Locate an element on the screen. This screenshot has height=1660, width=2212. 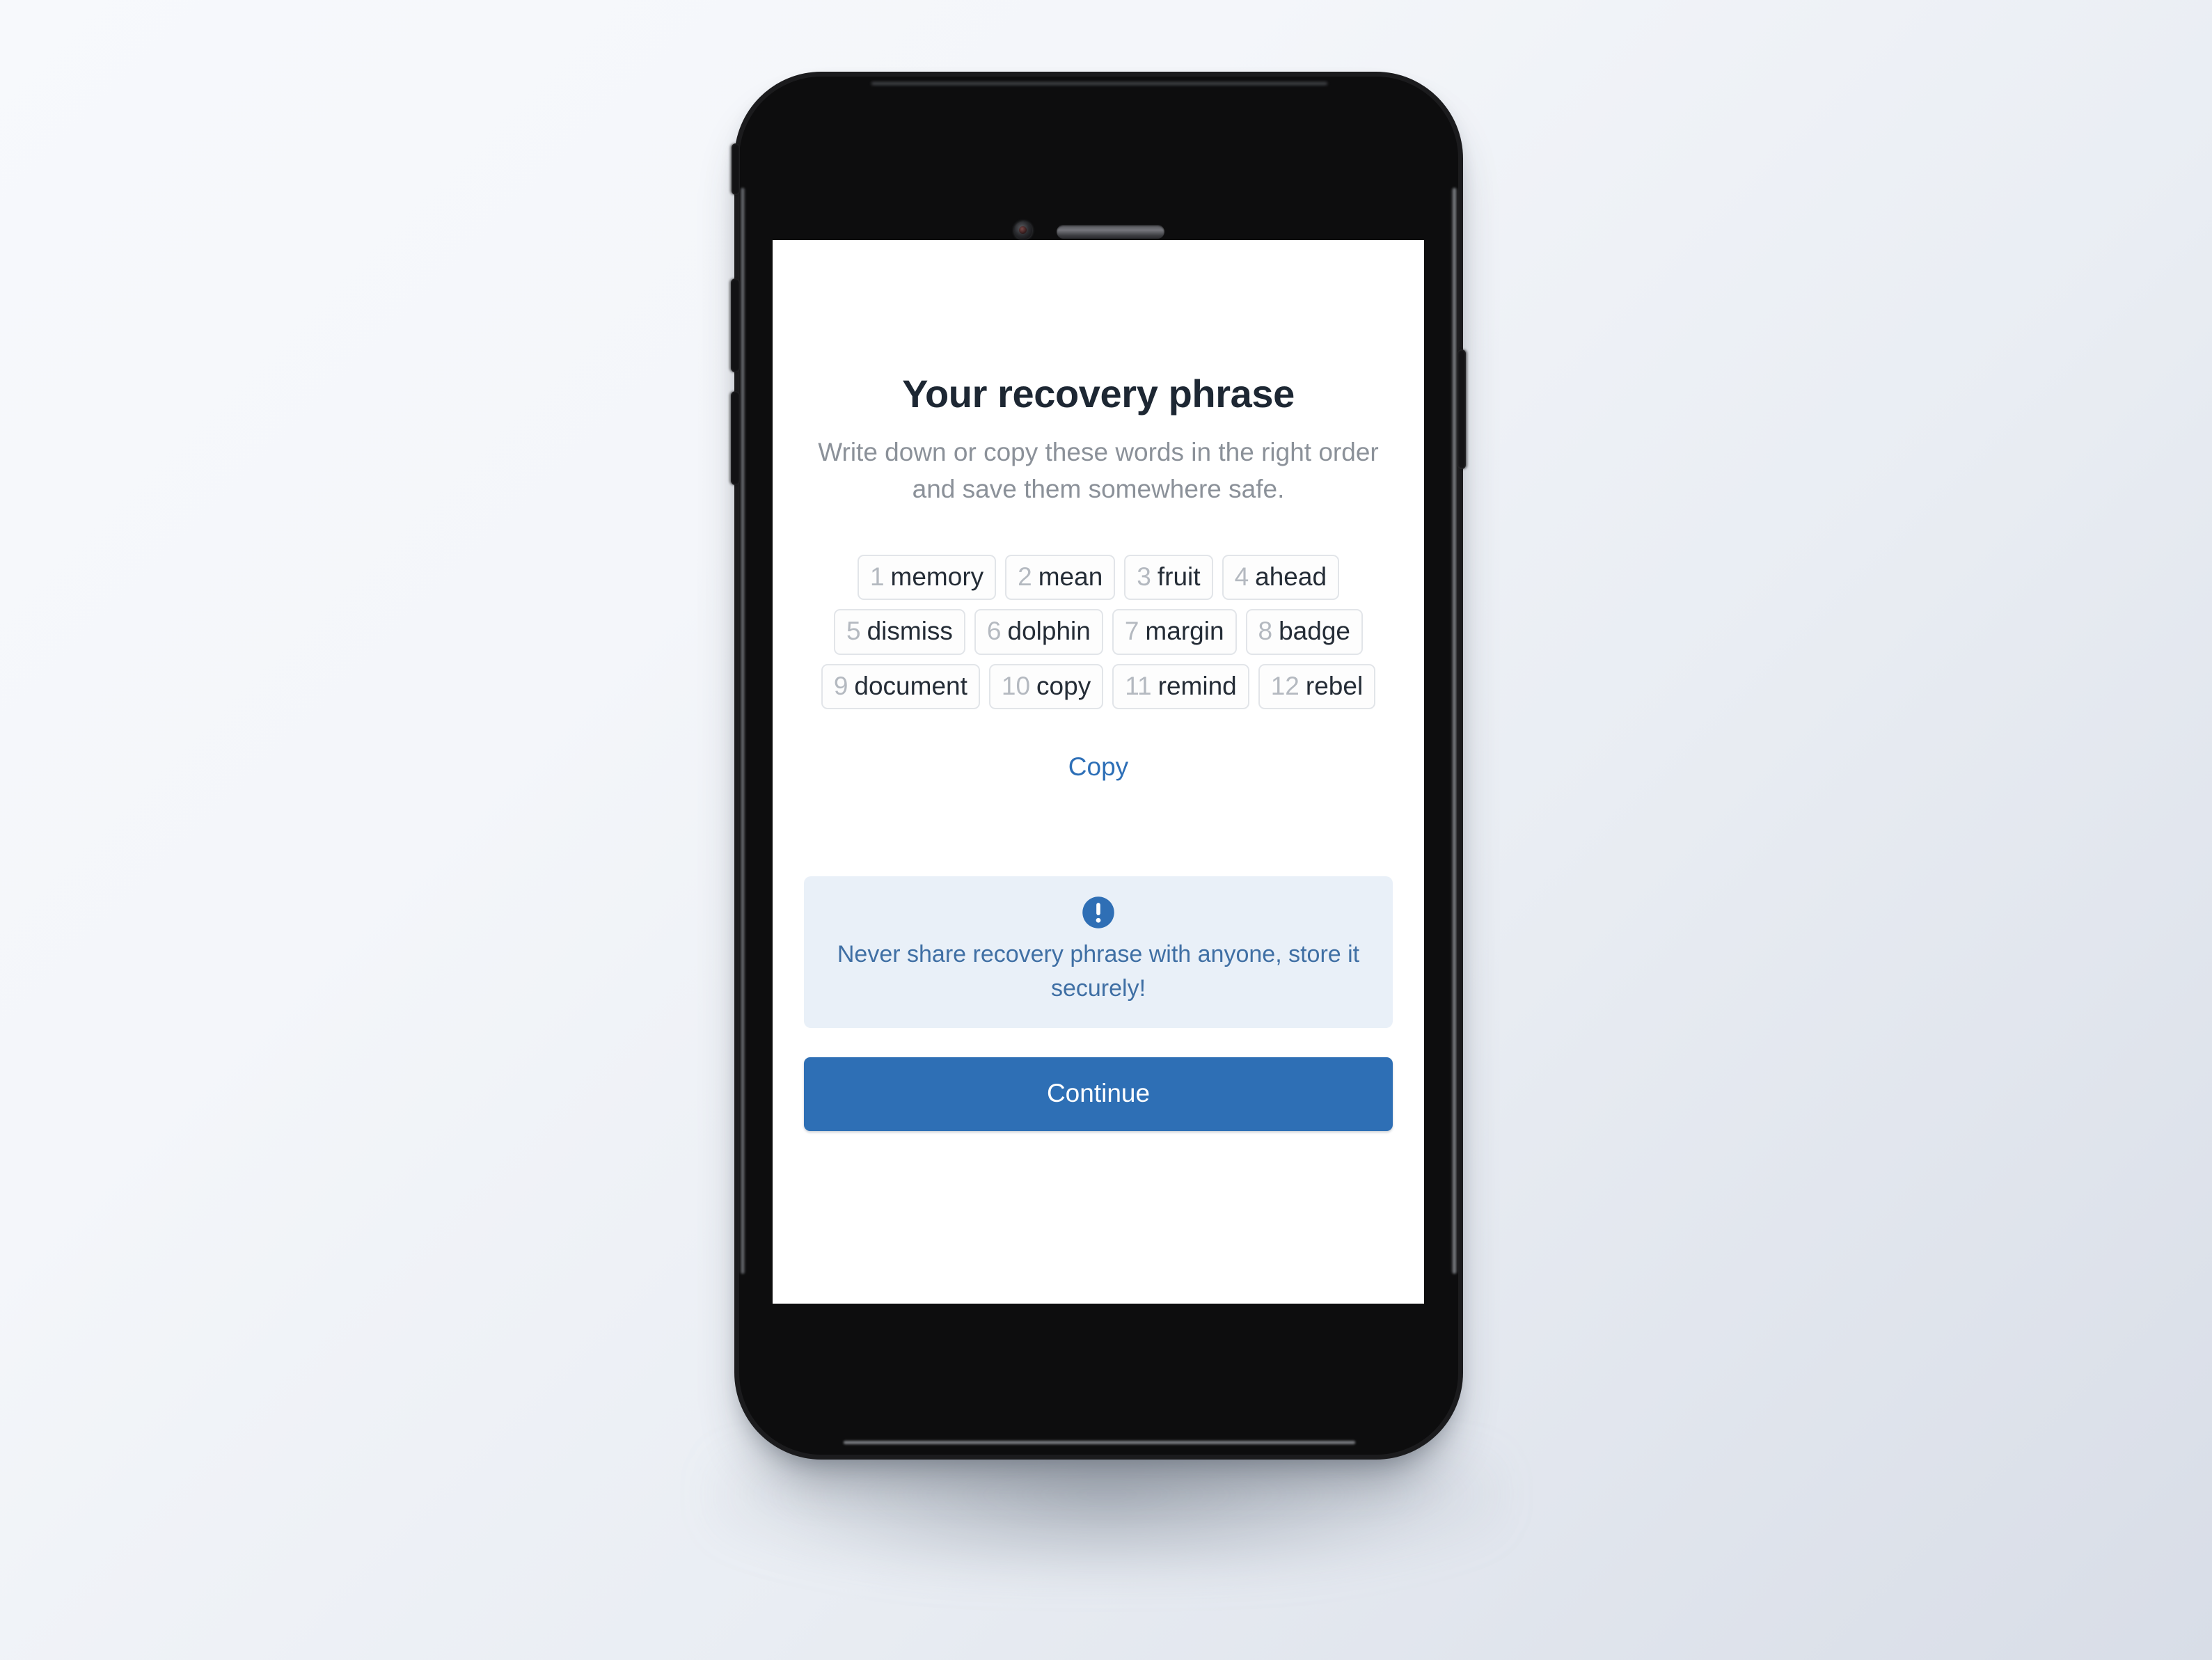
recovery-word-chip: 5 dismiss is located at coordinates (899, 632).